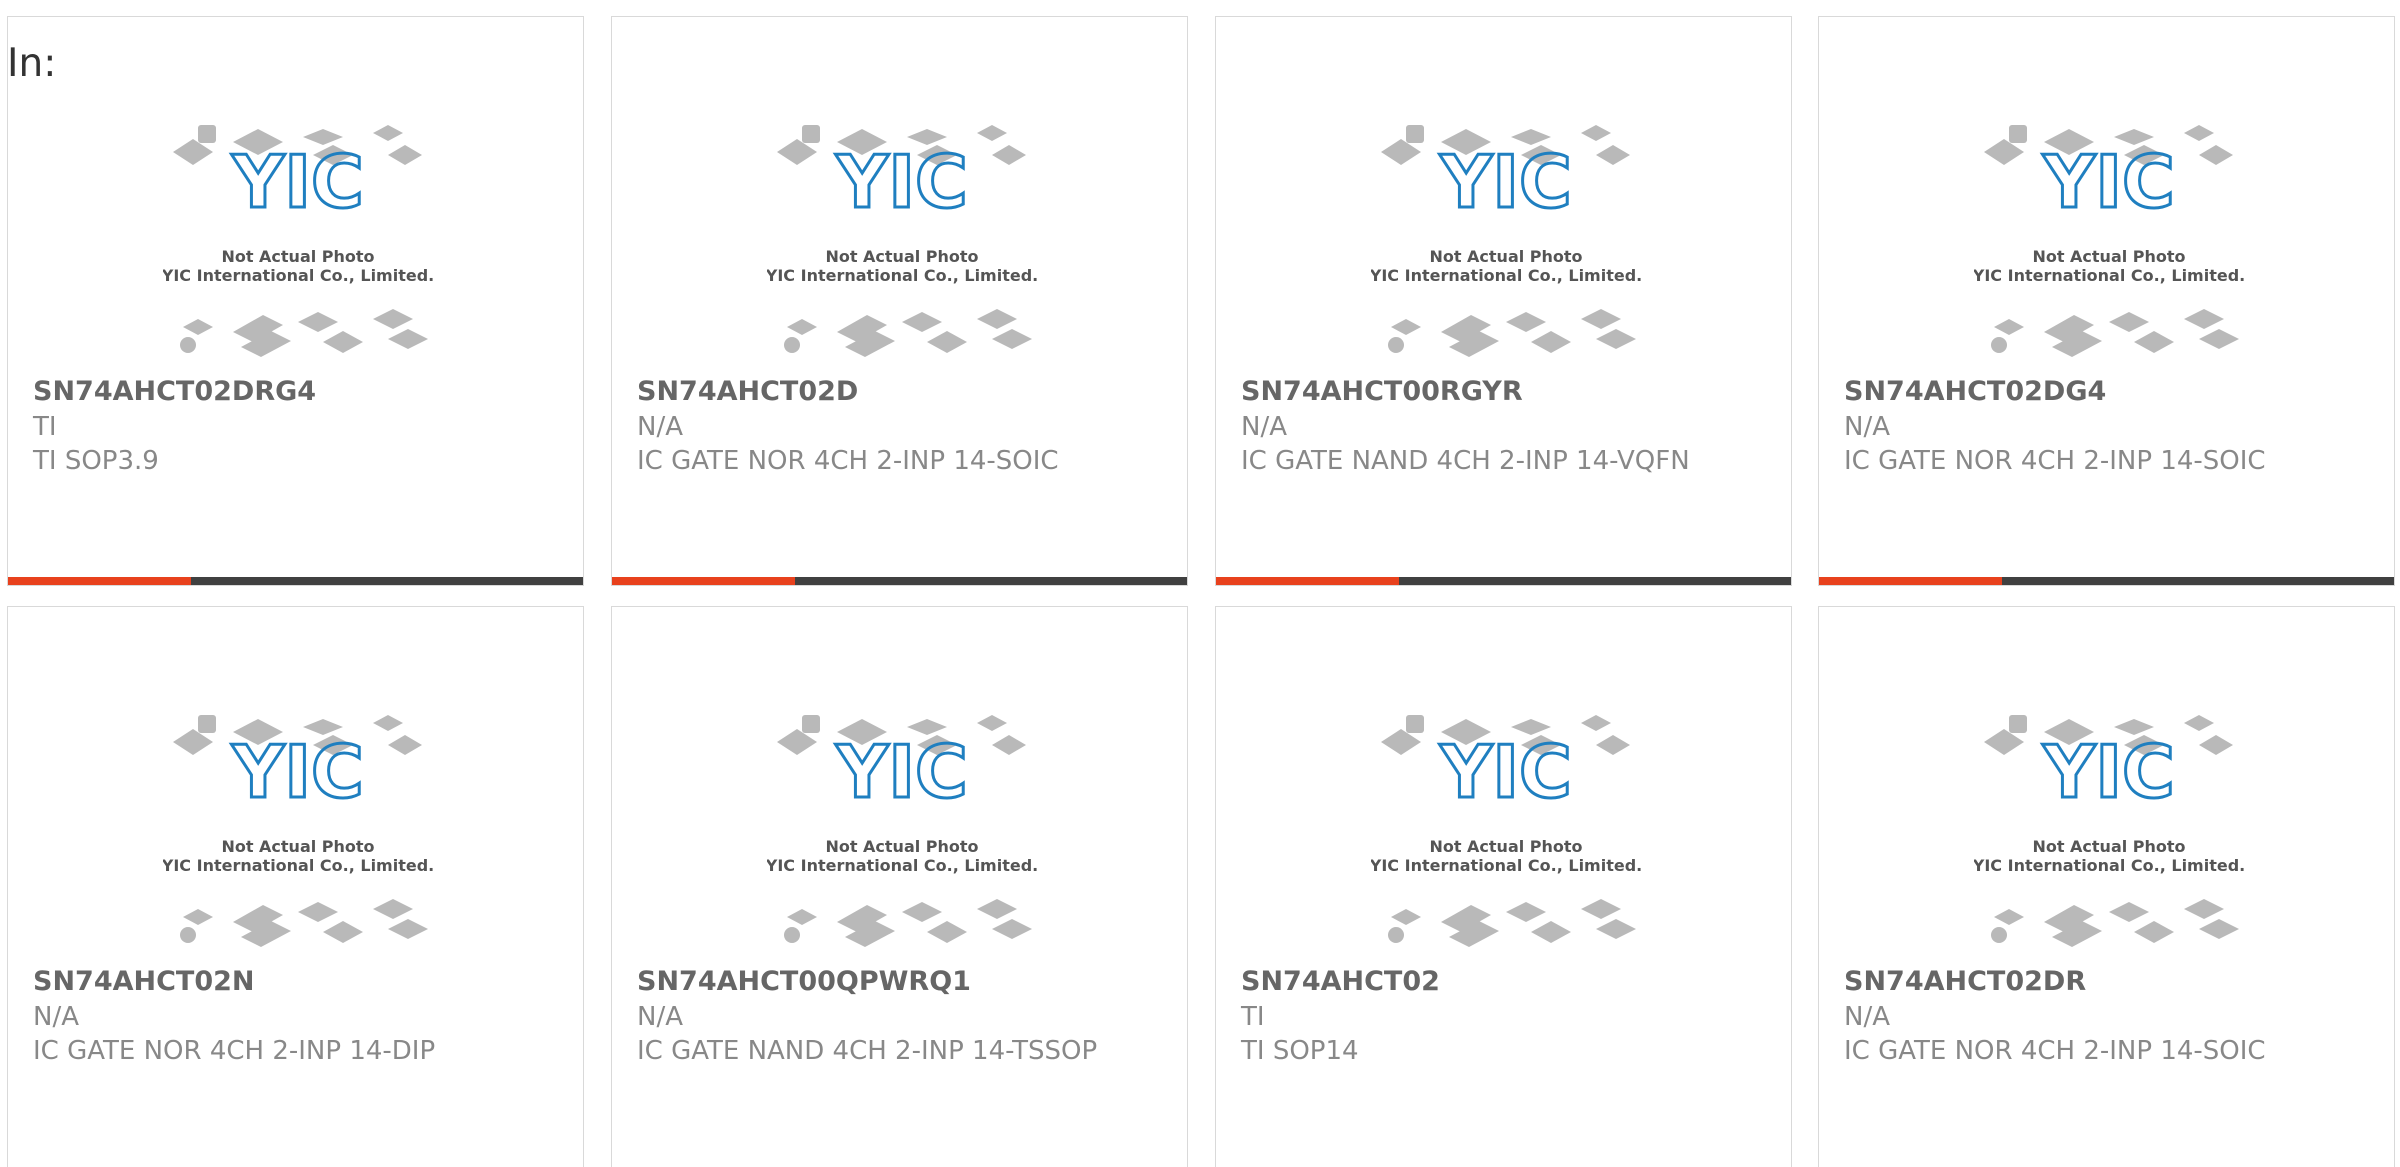  Describe the element at coordinates (1511, 982) in the screenshot. I see `product-part-number: SN74AHCT02` at that location.